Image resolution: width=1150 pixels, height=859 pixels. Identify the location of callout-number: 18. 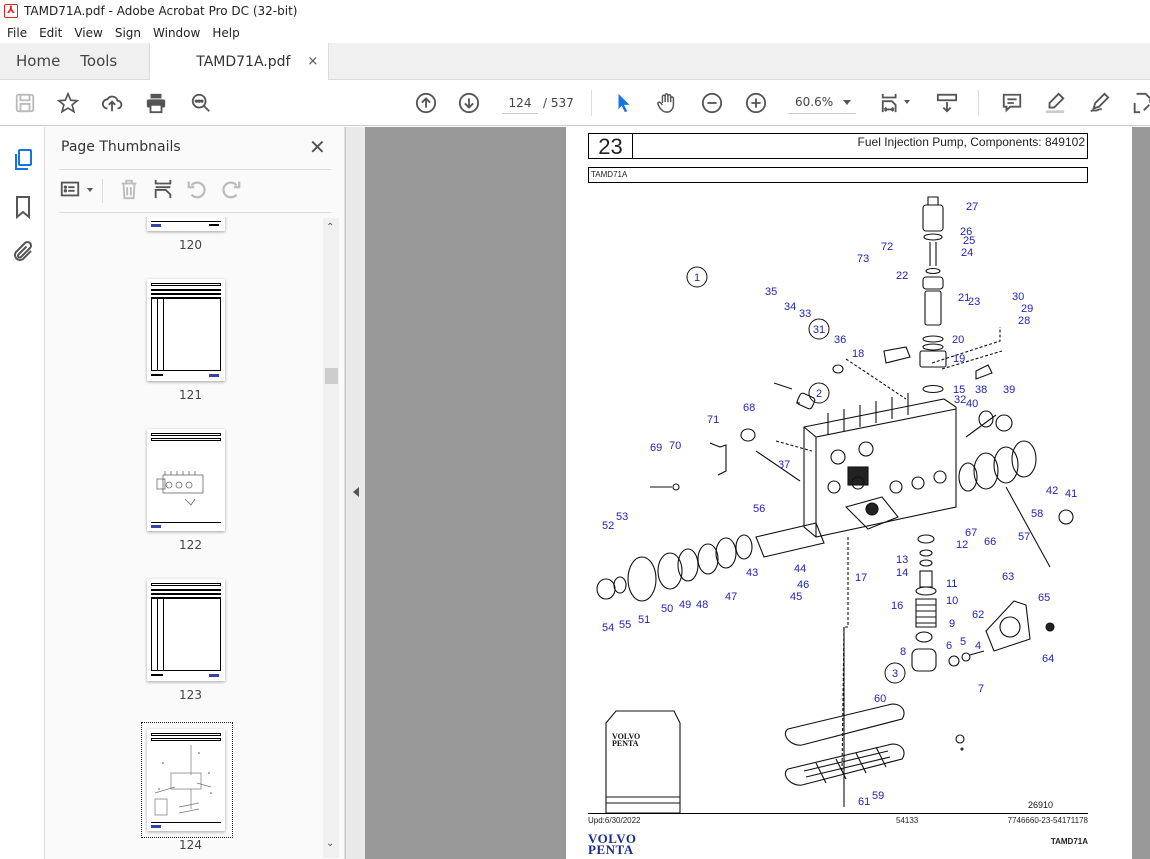
(858, 354).